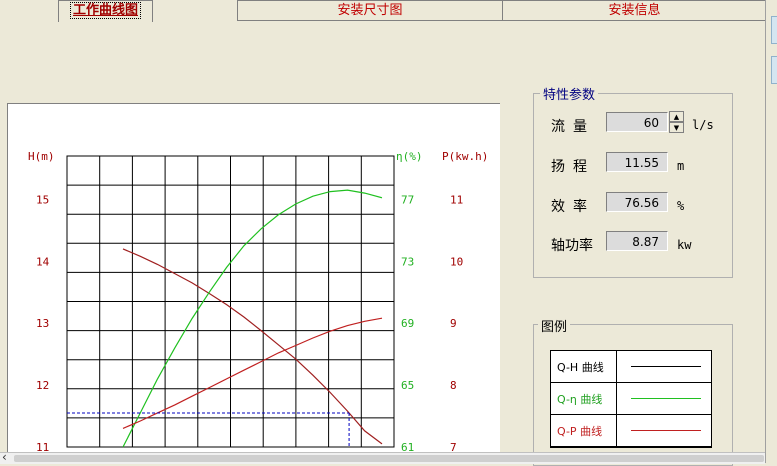  I want to click on eff-label: 效率, so click(573, 207).